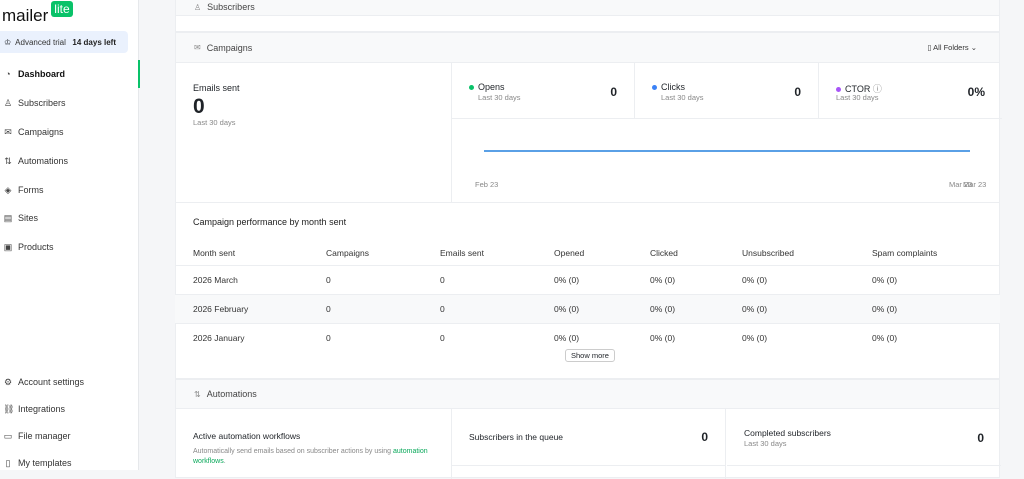 This screenshot has width=1024, height=479. Describe the element at coordinates (62, 9) in the screenshot. I see `logo-badge: lite` at that location.